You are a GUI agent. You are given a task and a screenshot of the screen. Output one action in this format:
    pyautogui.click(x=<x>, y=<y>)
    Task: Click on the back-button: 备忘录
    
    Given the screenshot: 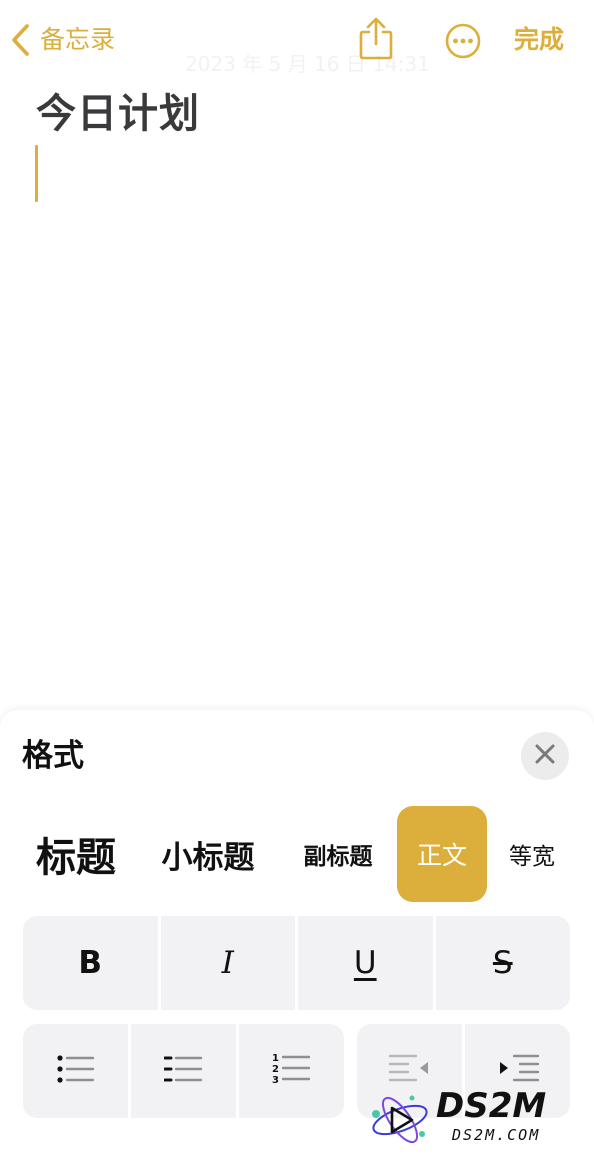 What is the action you would take?
    pyautogui.click(x=62, y=40)
    